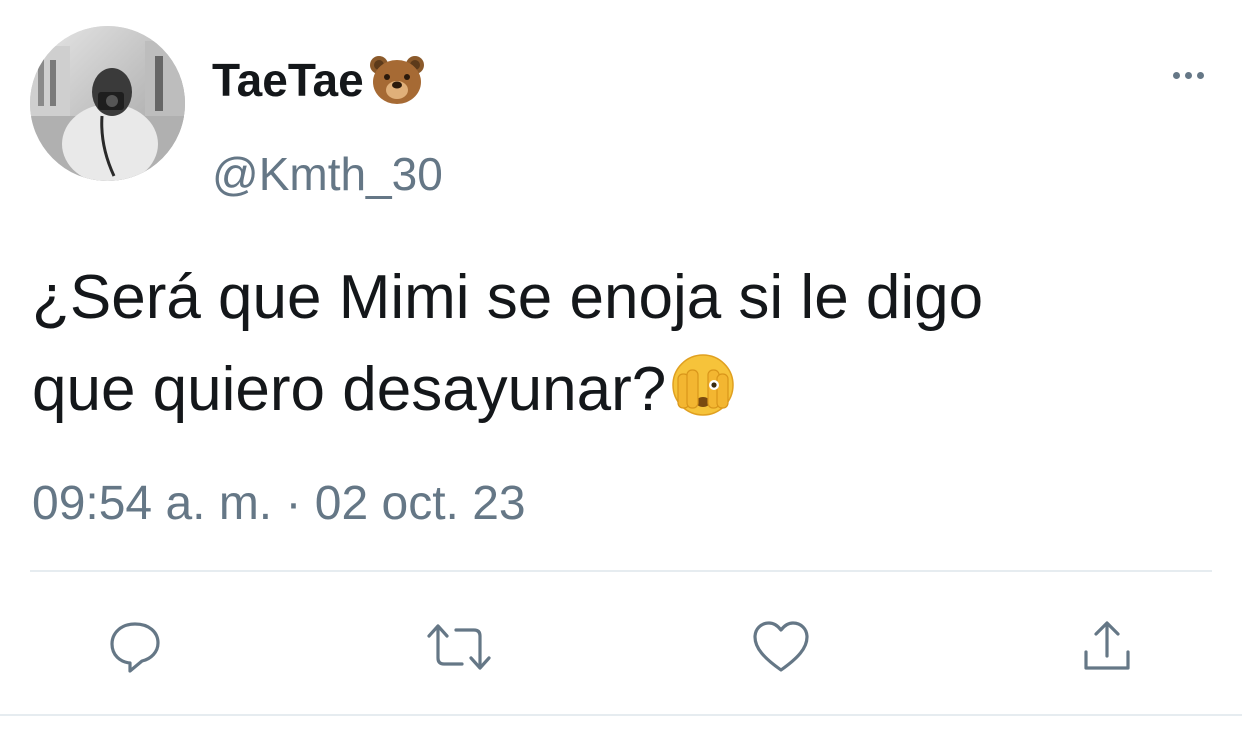 The width and height of the screenshot is (1242, 735). I want to click on display-name-text: TaeTae, so click(288, 80).